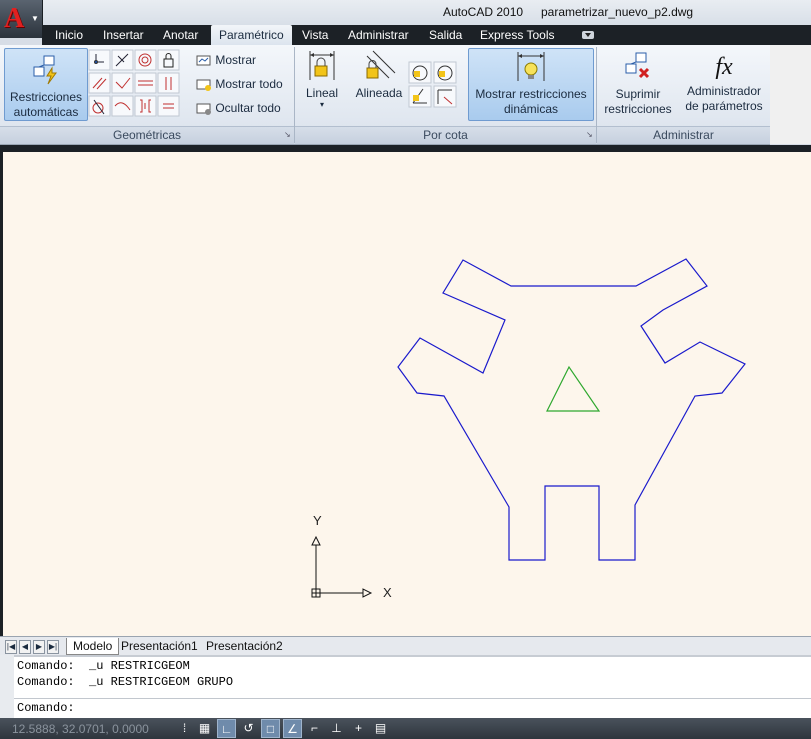 This screenshot has height=739, width=811. I want to click on dynamic-ucs-icon: ⌐, so click(314, 728).